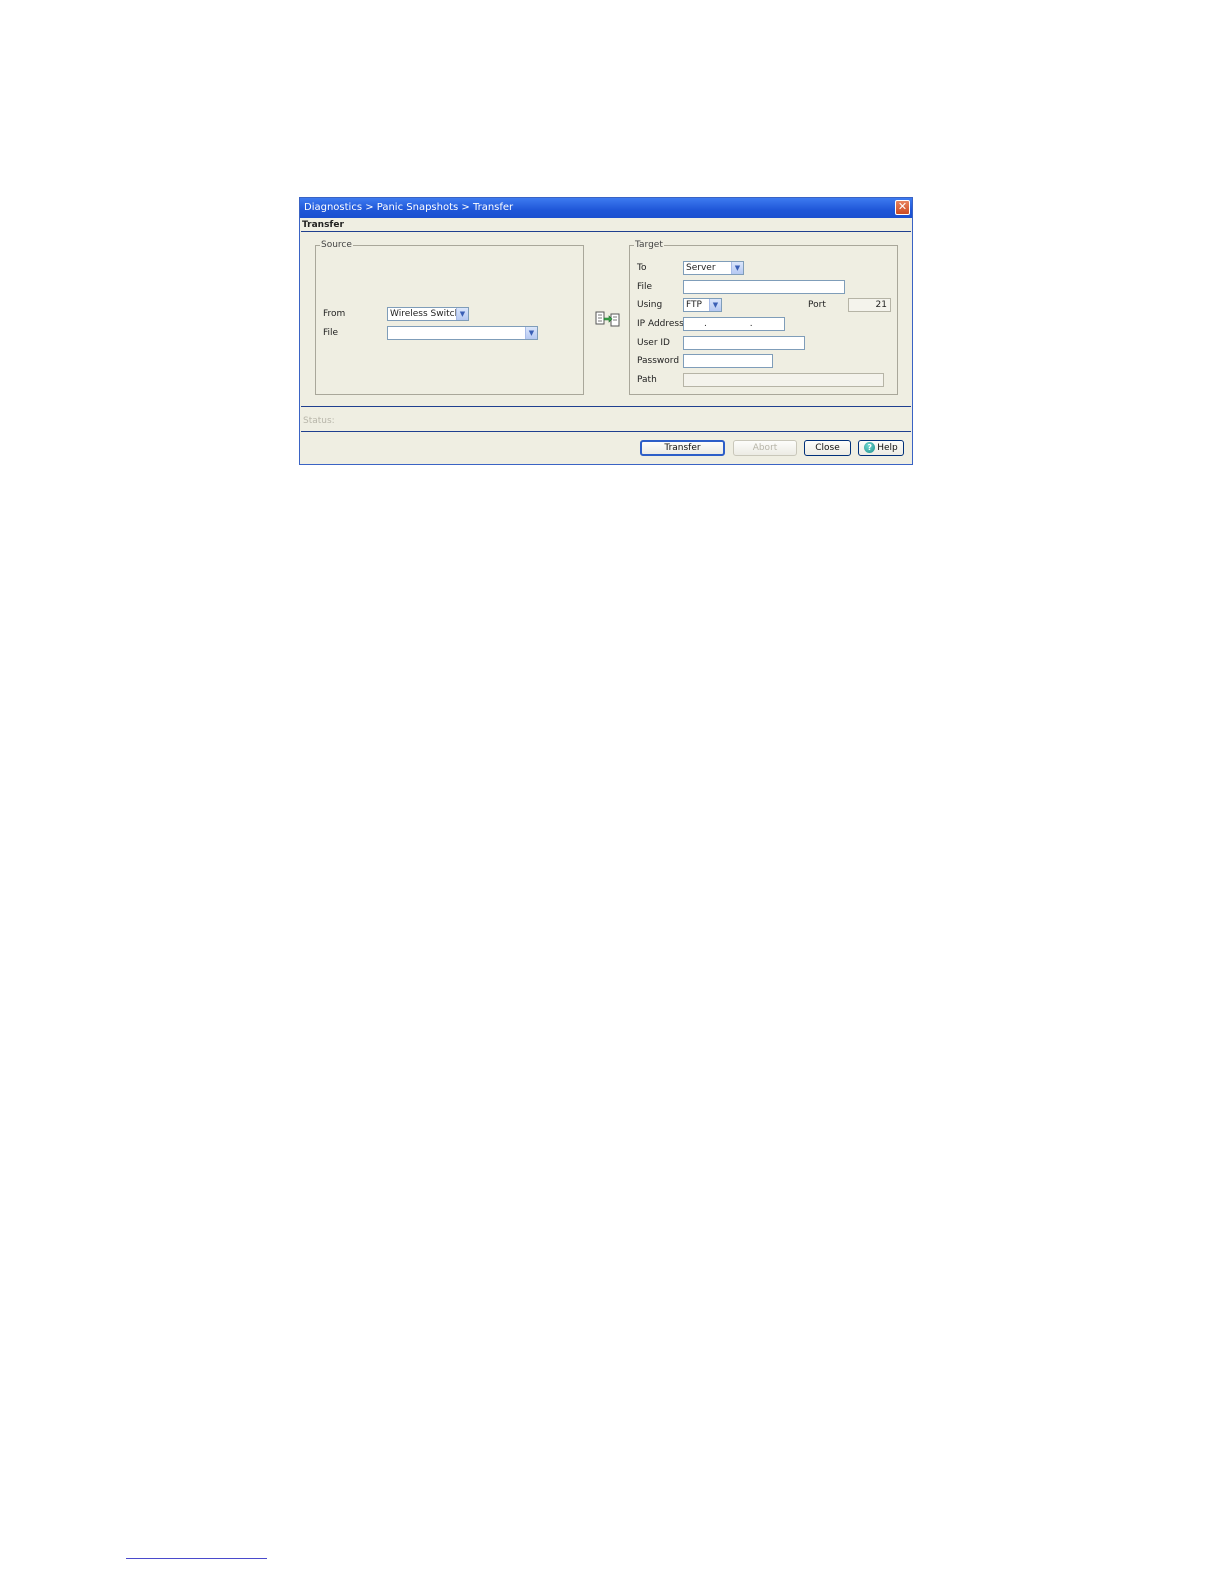  Describe the element at coordinates (642, 268) in the screenshot. I see `to-label: To` at that location.